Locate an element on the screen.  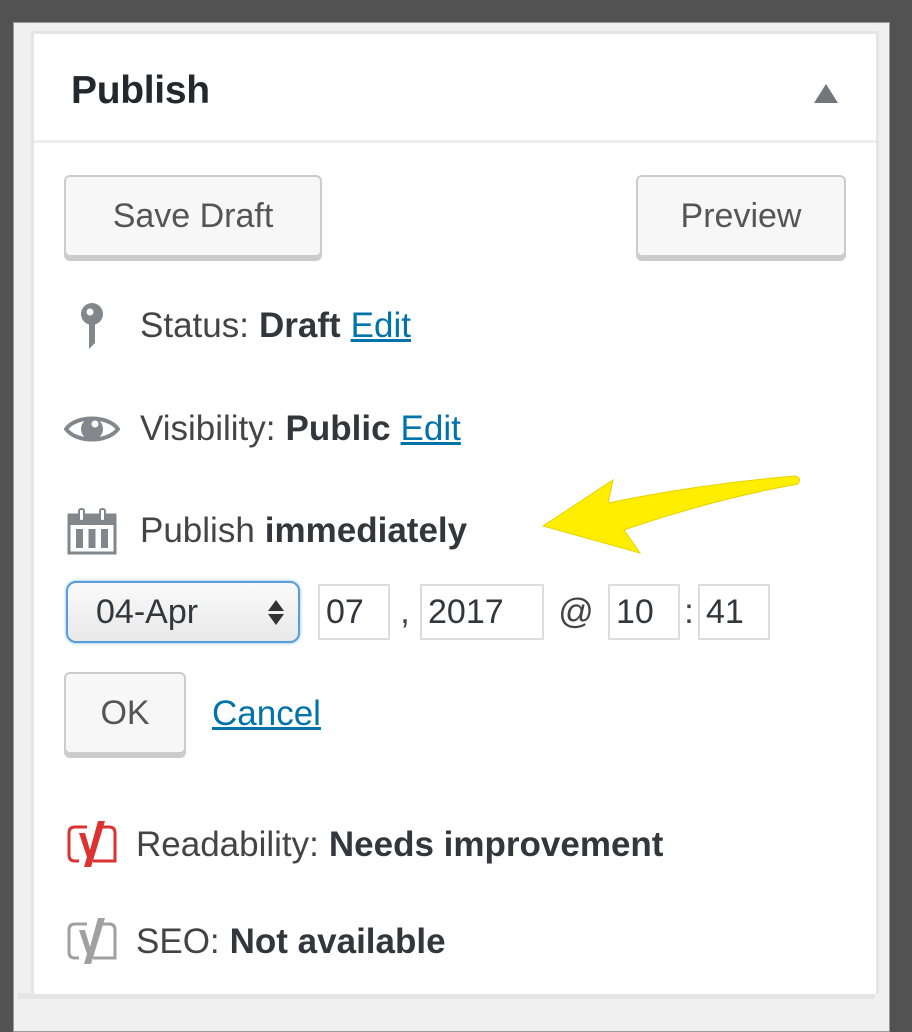
yellow-annotation-arrow is located at coordinates (670, 514).